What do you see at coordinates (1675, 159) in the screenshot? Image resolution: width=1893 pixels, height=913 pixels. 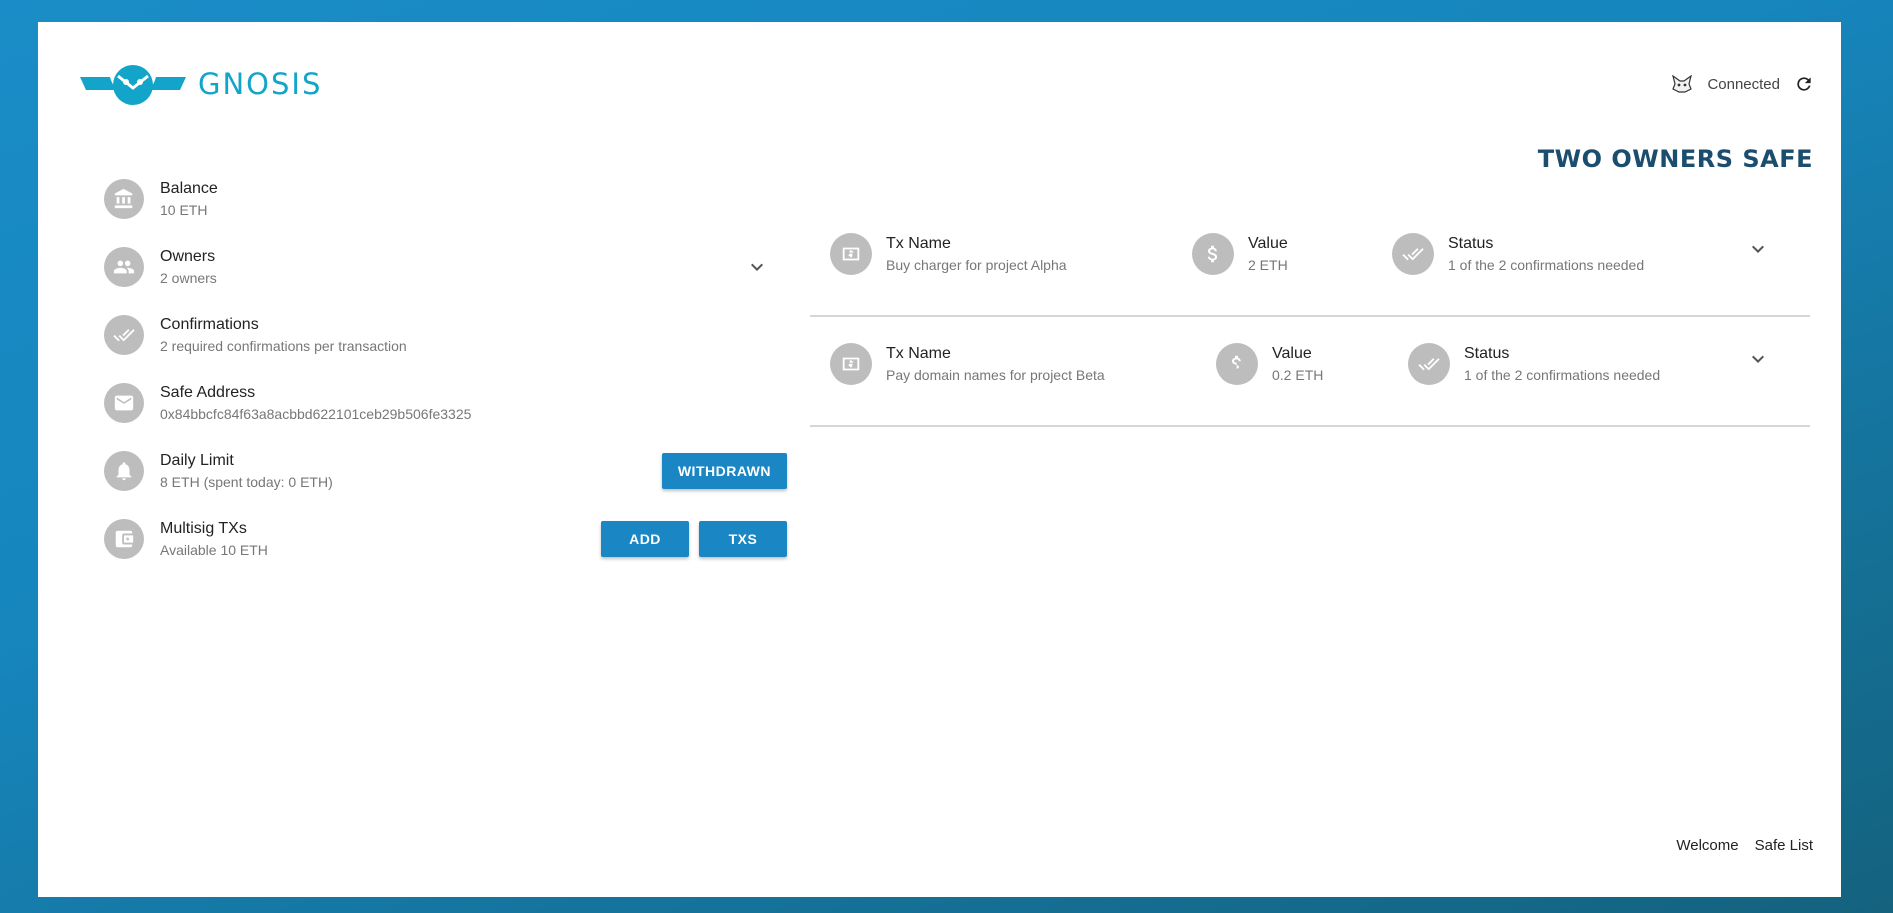 I see `safe-title: TWO OWNERS SAFE` at bounding box center [1675, 159].